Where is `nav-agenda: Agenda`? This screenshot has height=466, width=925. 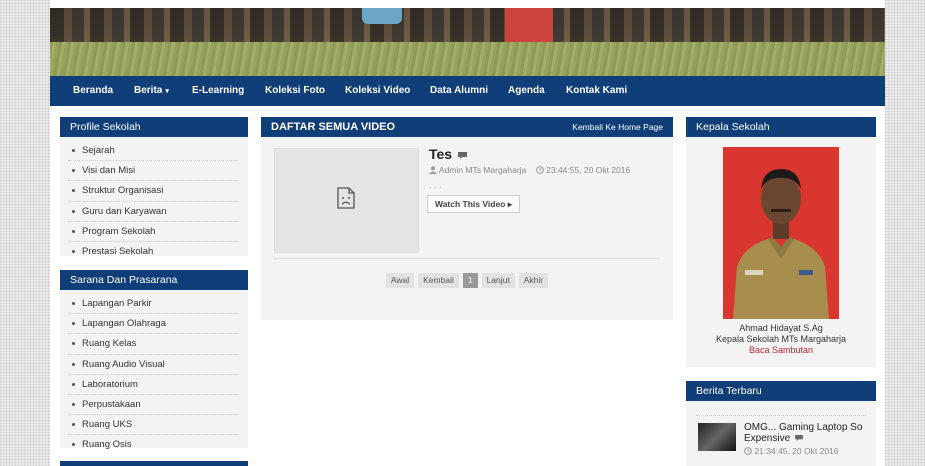 nav-agenda: Agenda is located at coordinates (526, 91).